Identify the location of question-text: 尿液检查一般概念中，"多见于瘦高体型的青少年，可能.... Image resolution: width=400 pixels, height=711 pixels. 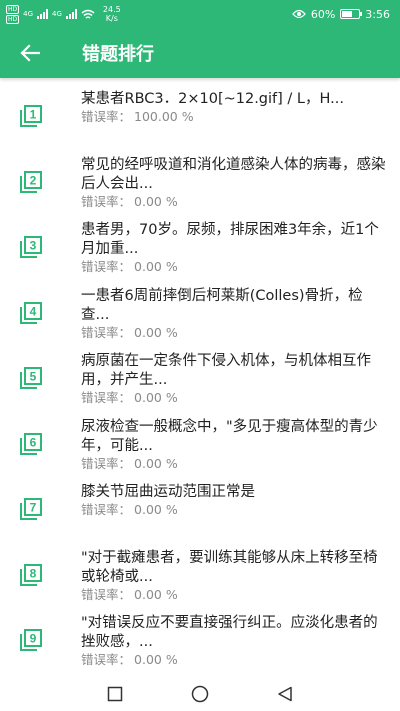
(229, 436).